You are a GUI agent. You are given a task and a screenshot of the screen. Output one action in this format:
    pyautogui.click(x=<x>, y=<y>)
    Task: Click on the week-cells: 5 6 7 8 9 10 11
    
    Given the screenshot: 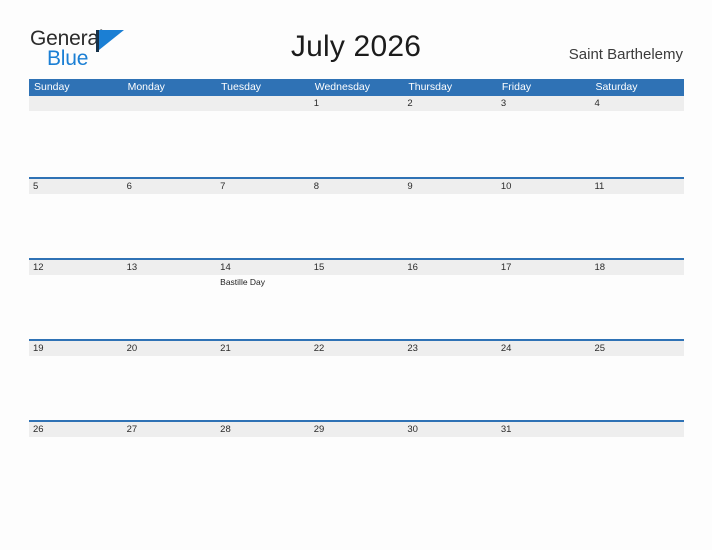 What is the action you would take?
    pyautogui.click(x=356, y=219)
    